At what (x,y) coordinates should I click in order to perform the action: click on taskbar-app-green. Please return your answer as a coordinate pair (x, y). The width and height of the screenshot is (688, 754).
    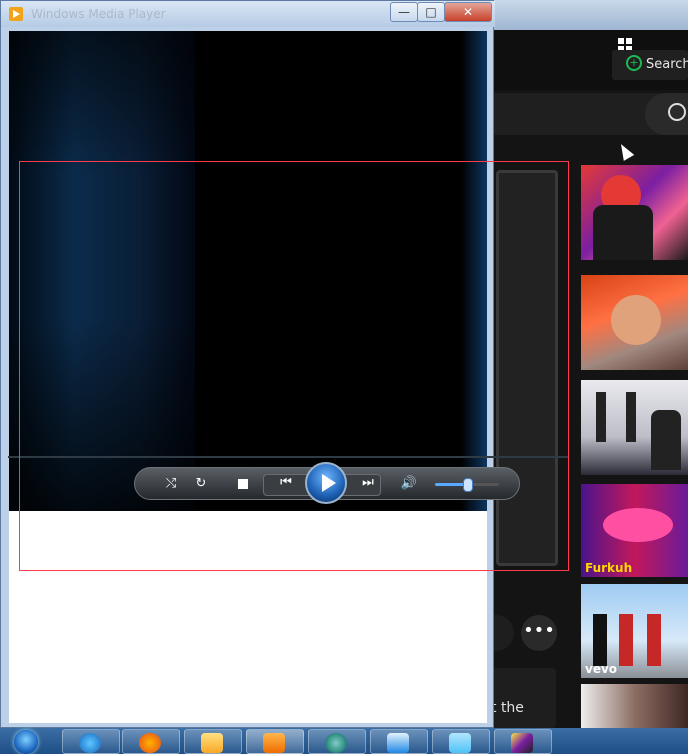
    Looking at the image, I should click on (337, 741).